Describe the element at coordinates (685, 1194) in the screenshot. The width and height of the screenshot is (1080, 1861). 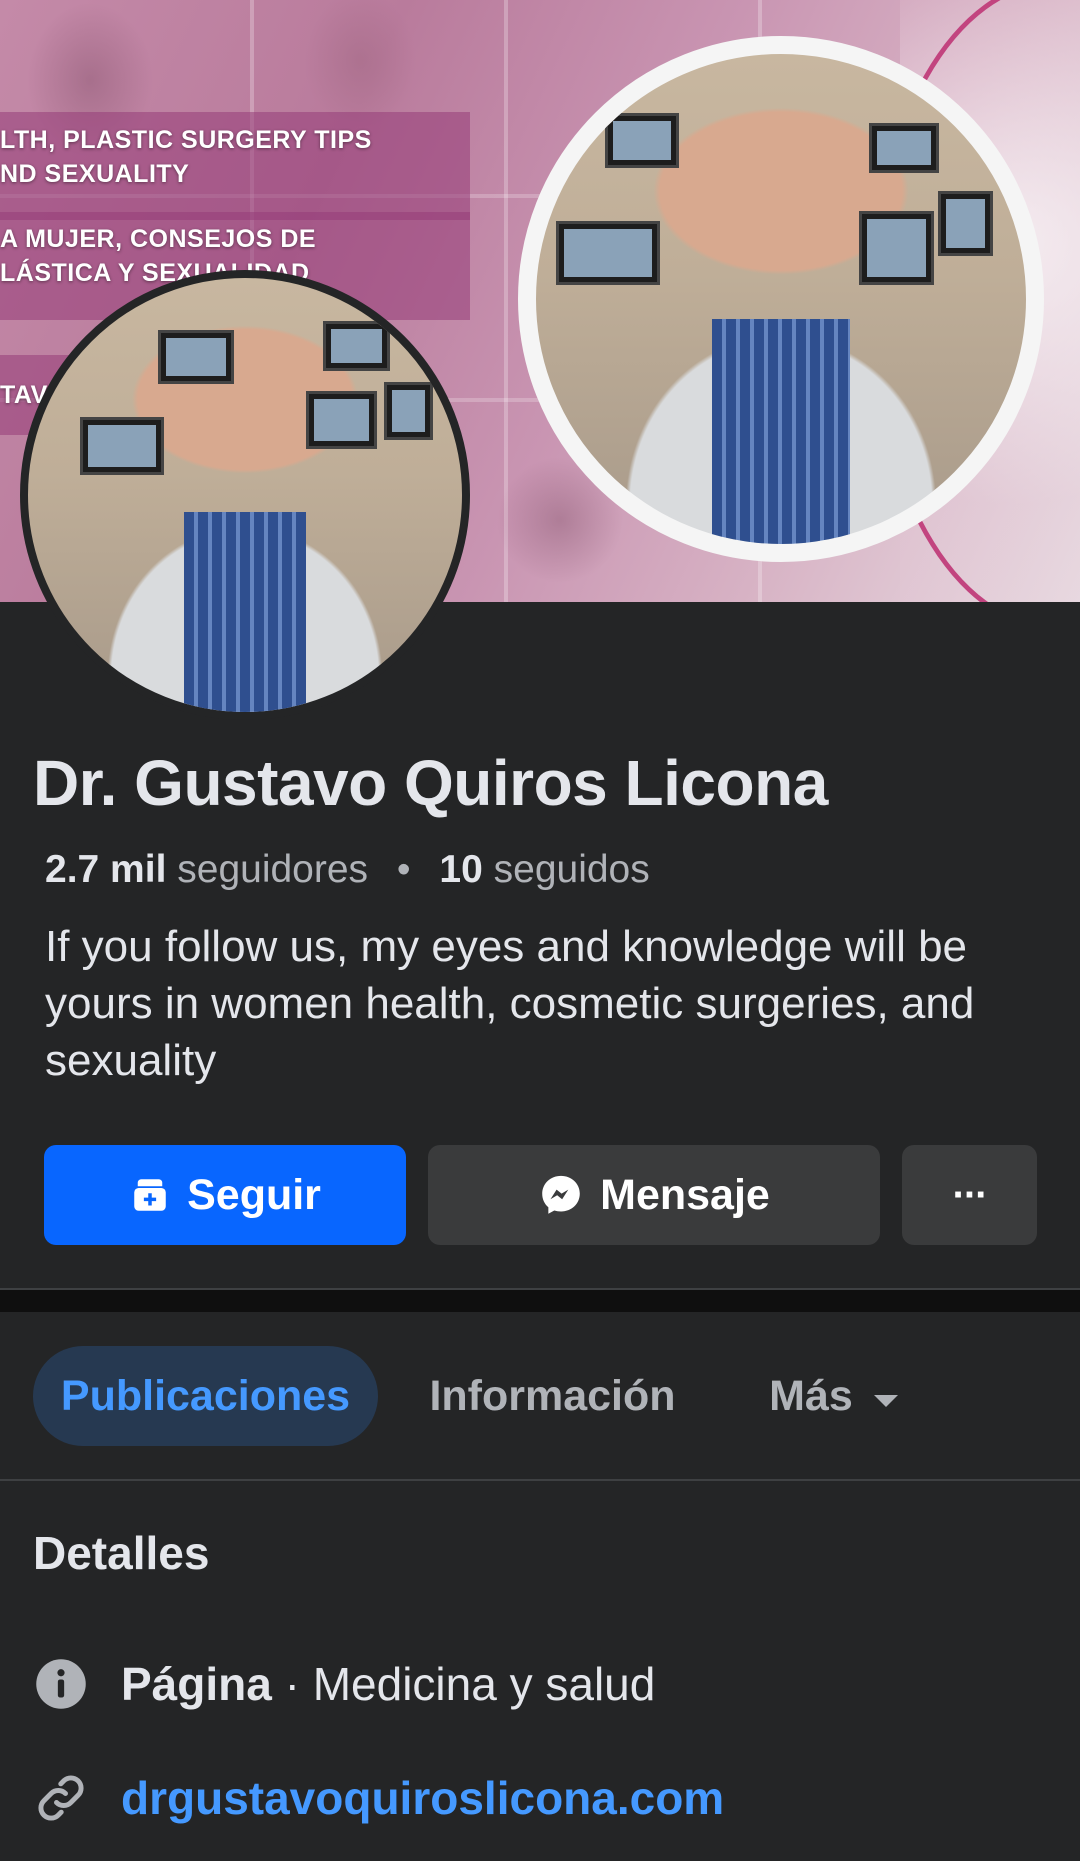
I see `message-button-label: Mensaje` at that location.